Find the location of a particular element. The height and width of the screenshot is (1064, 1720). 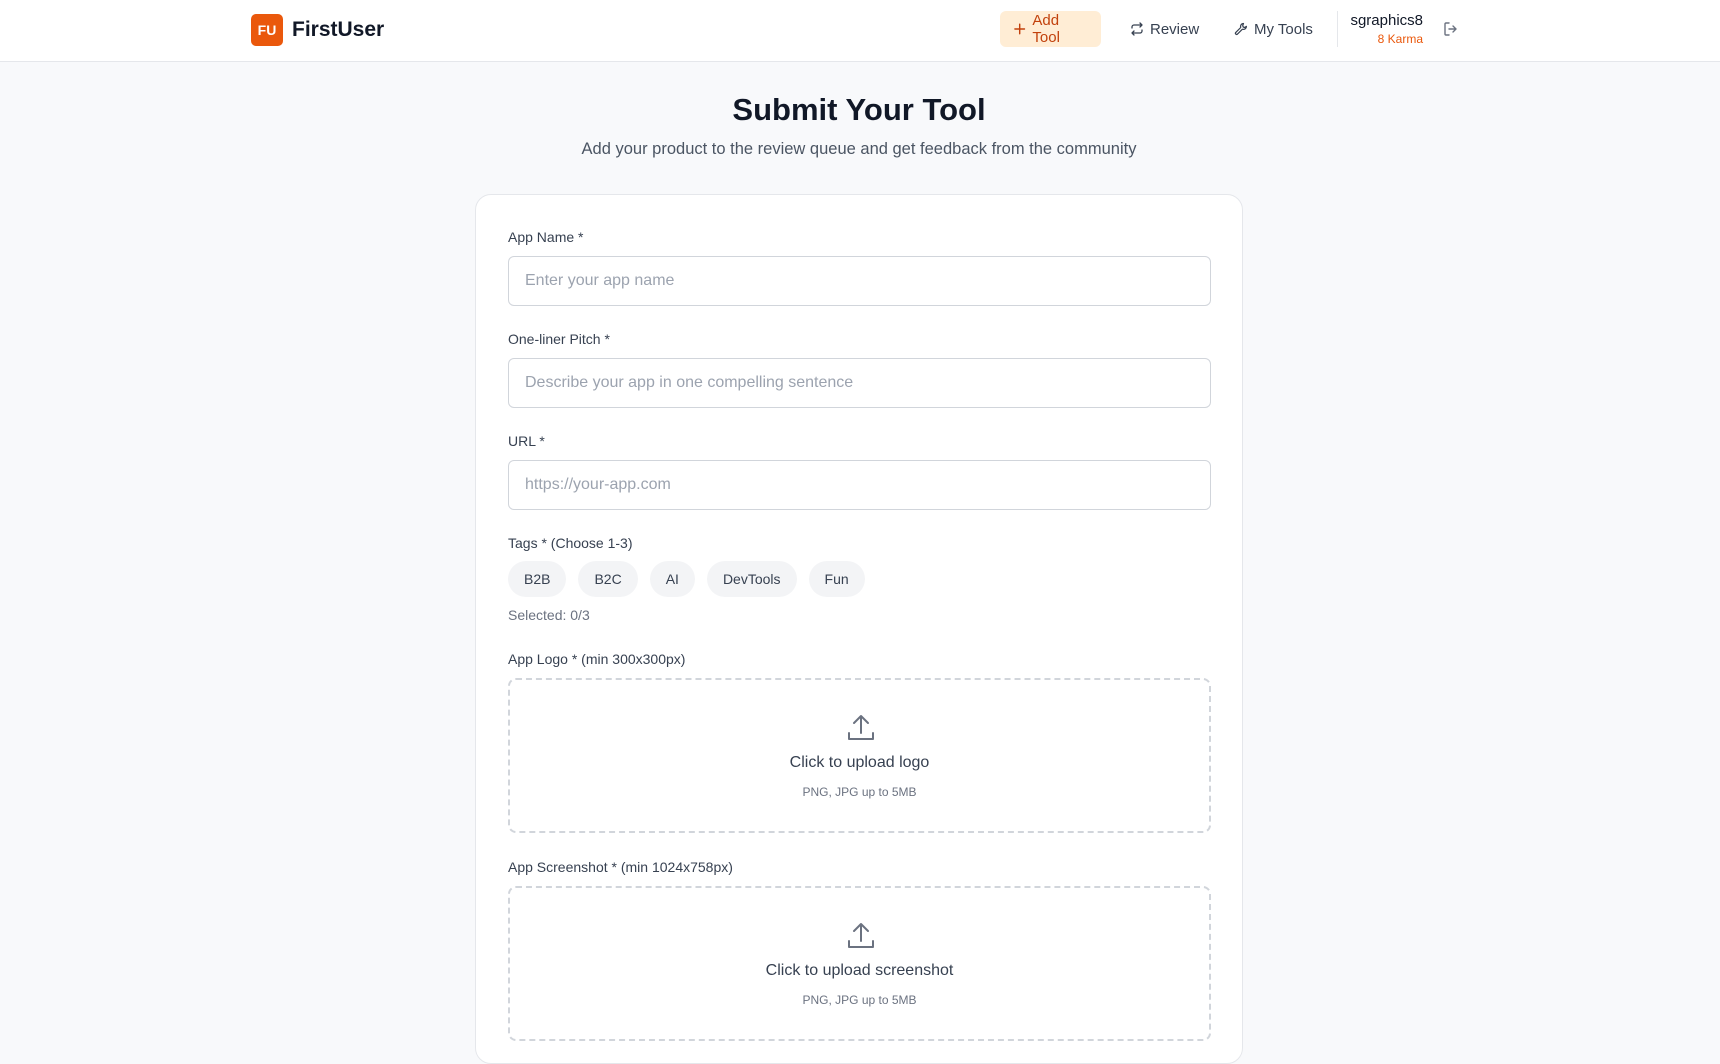

tag-b2b: B2B is located at coordinates (537, 579).